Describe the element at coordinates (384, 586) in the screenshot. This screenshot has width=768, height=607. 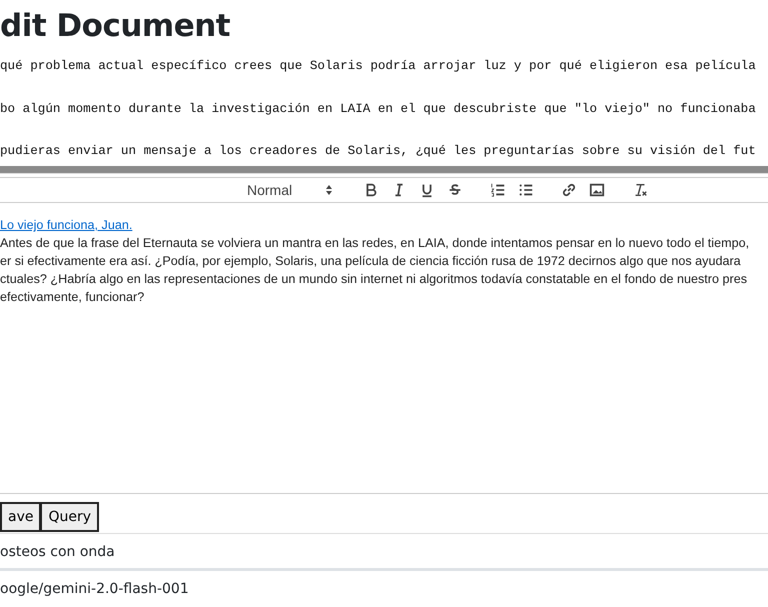
I see `list-item: oogle/gemini-2.0-flash-001` at that location.